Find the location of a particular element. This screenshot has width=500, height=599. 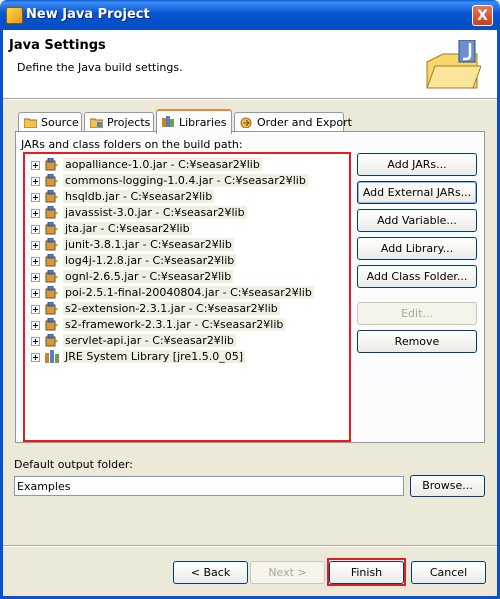

tab-order-and-export: Order and Export is located at coordinates (293, 122).